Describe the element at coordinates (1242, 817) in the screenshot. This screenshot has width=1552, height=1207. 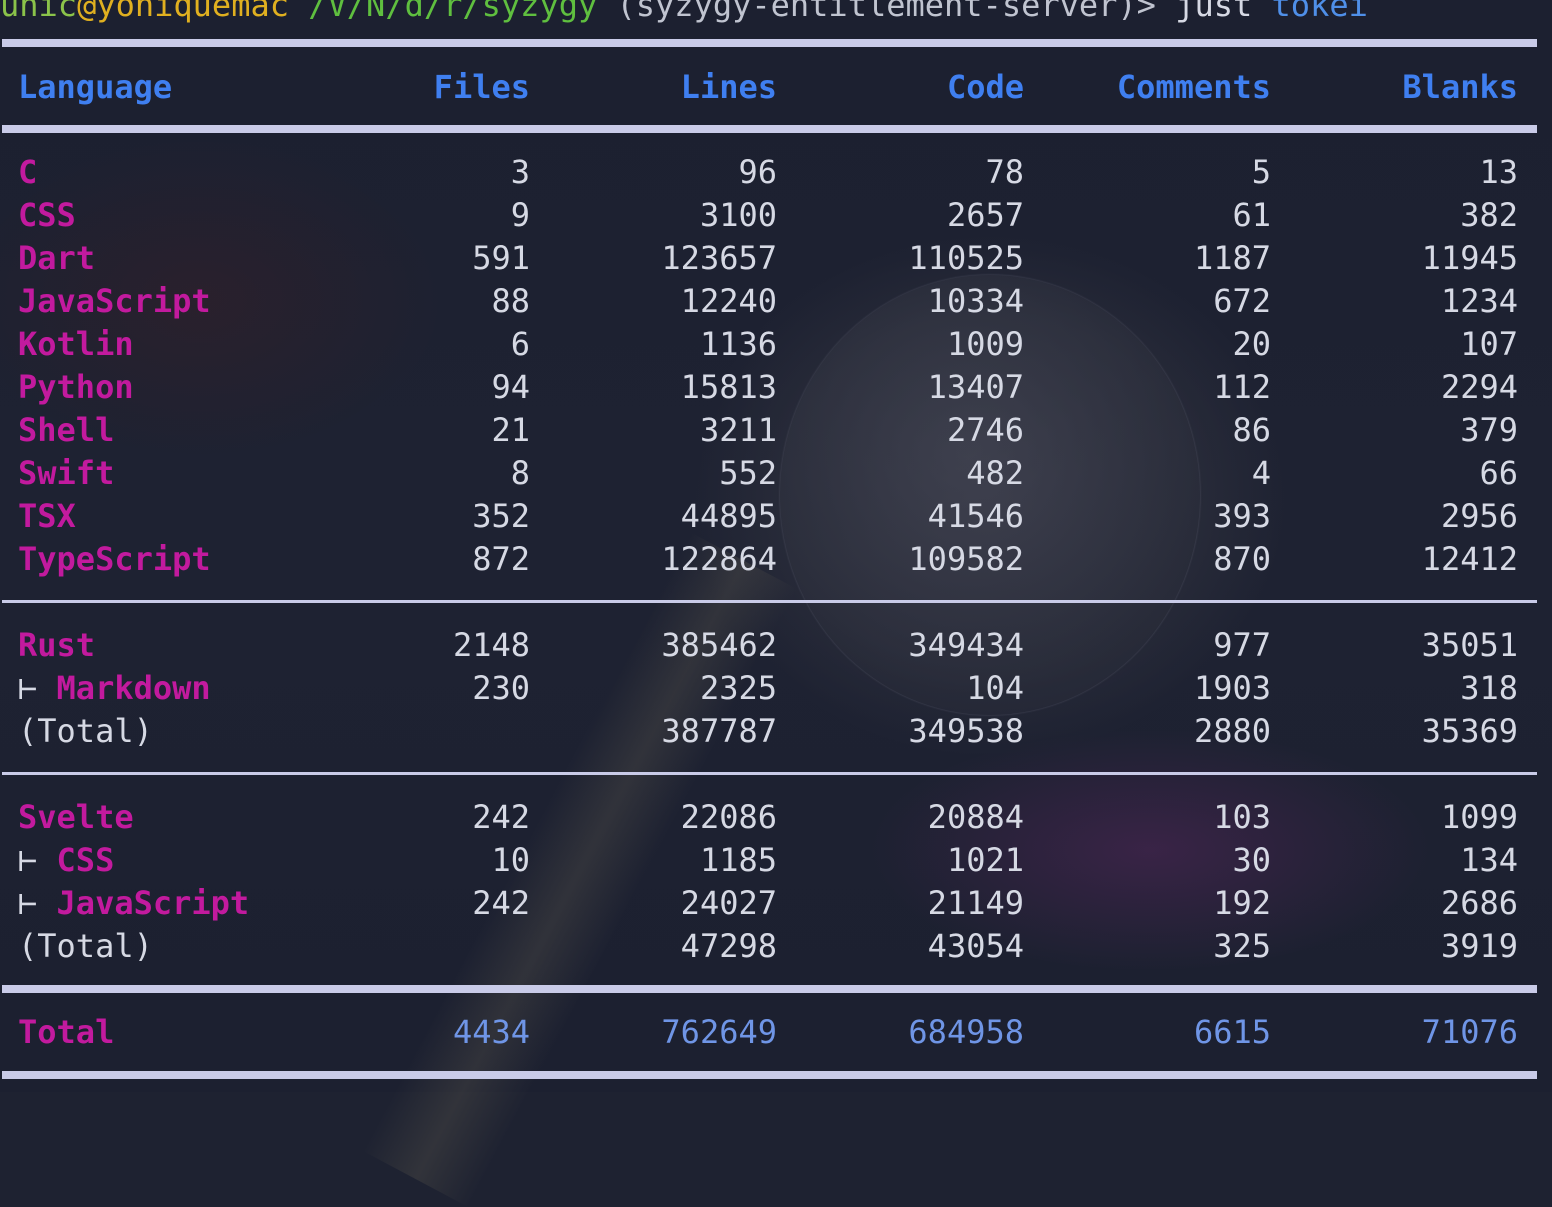
I see `comments-count: 103` at that location.